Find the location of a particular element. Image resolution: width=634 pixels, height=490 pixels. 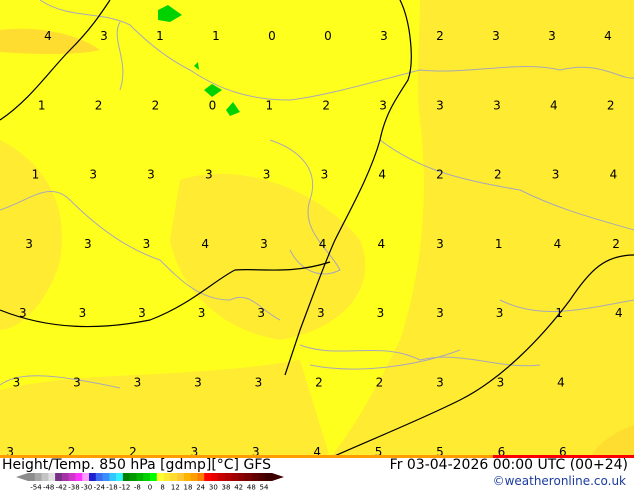

colorbar-arrow-left is located at coordinates (22, 477).